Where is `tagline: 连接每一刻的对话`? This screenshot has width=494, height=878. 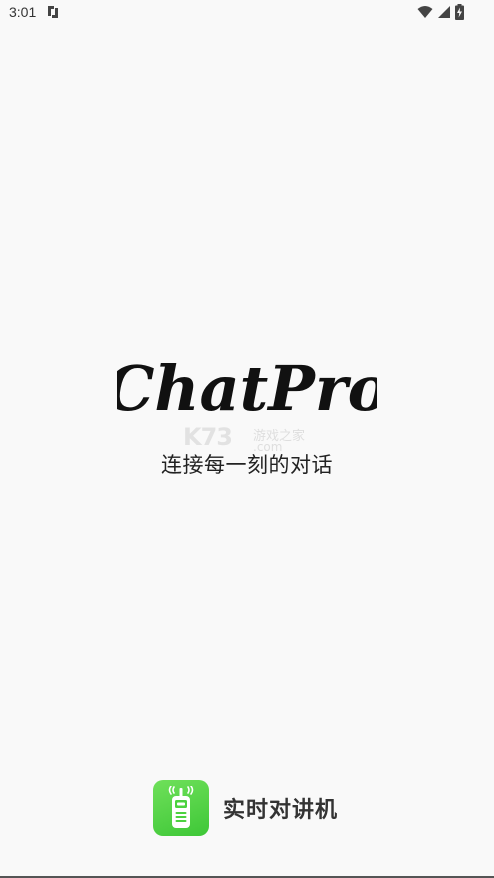
tagline: 连接每一刻的对话 is located at coordinates (247, 465).